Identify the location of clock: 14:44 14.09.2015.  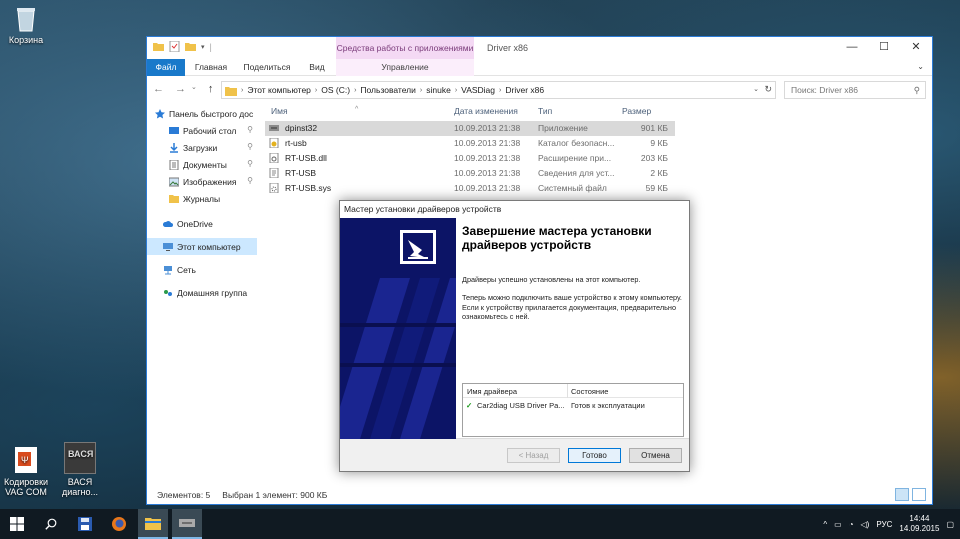
(919, 524).